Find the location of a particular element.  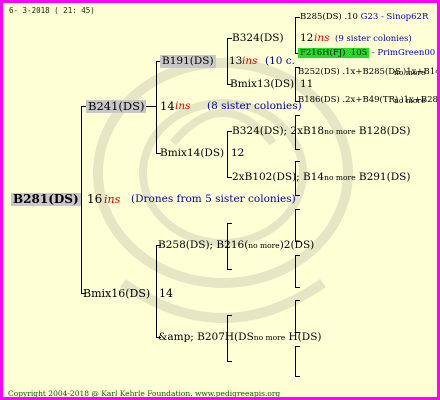

root-branch-line is located at coordinates (81, 200).